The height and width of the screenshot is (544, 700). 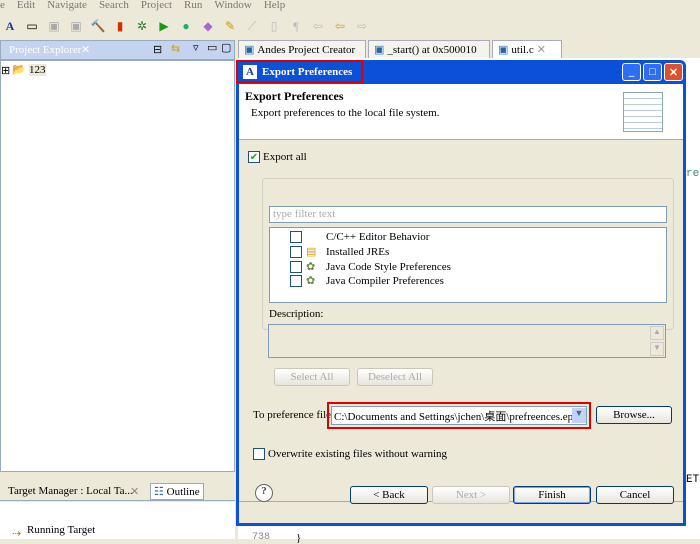 What do you see at coordinates (467, 341) in the screenshot?
I see `description-text-area: ▲ ▼` at bounding box center [467, 341].